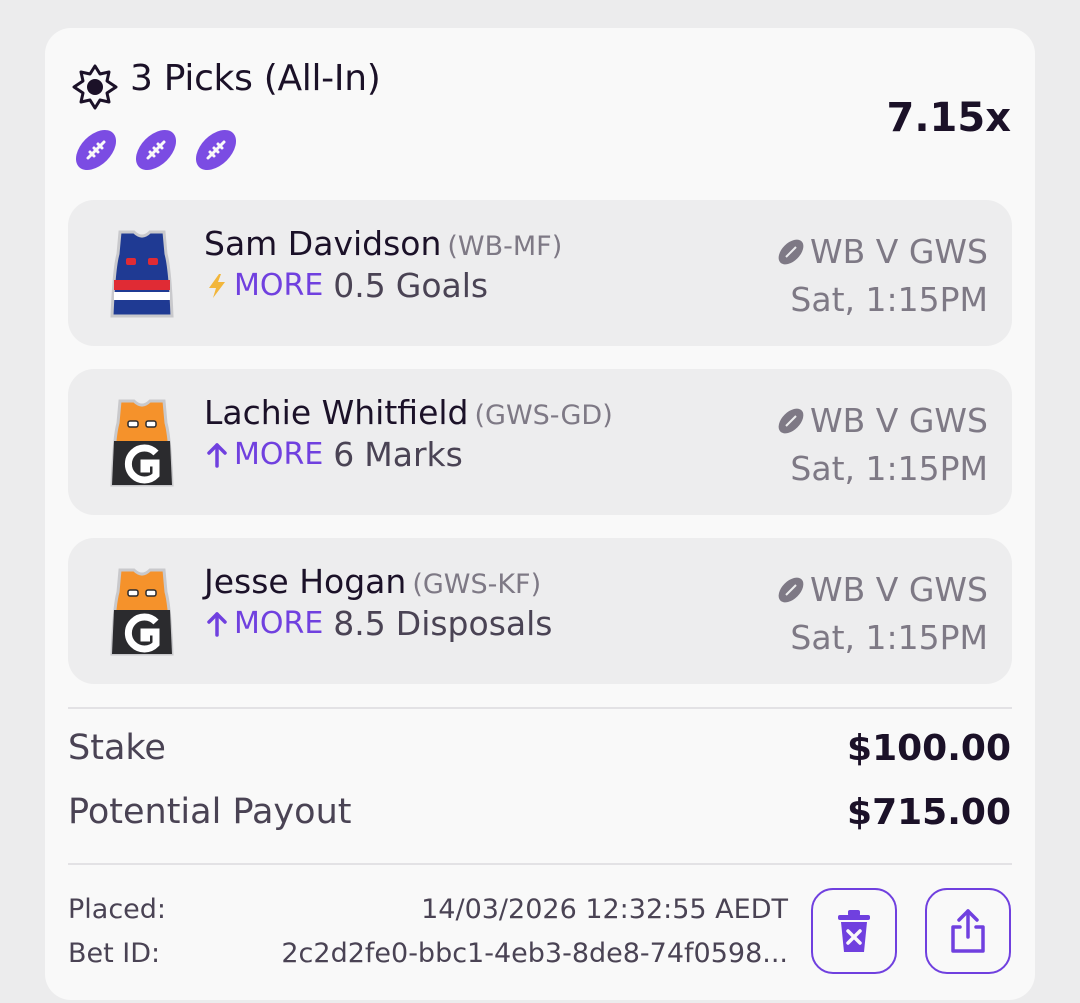 The height and width of the screenshot is (1003, 1080). What do you see at coordinates (323, 243) in the screenshot?
I see `player-name: Sam Davidson` at bounding box center [323, 243].